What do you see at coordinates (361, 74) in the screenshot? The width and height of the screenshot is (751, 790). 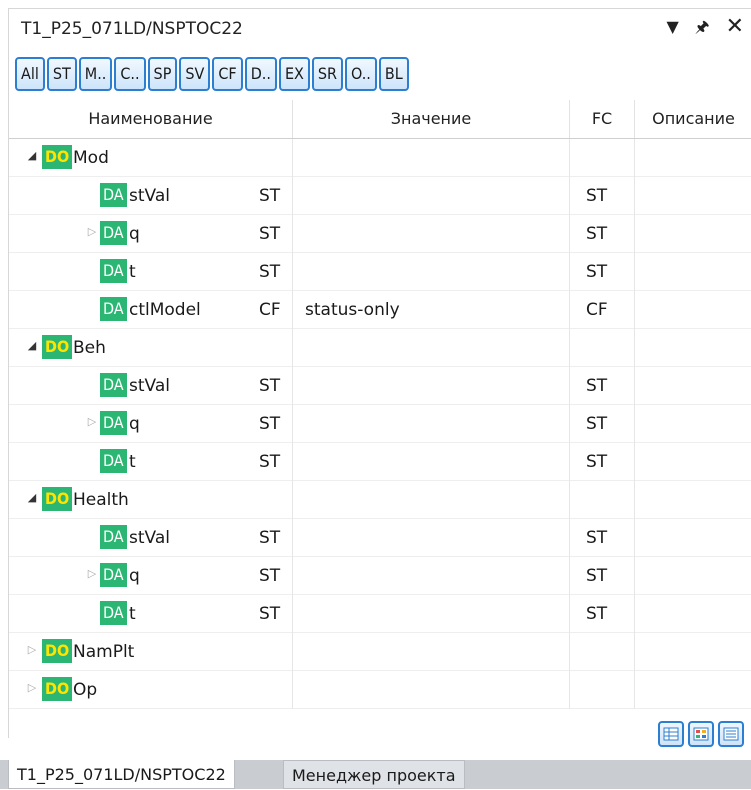 I see `filter-button: O..` at bounding box center [361, 74].